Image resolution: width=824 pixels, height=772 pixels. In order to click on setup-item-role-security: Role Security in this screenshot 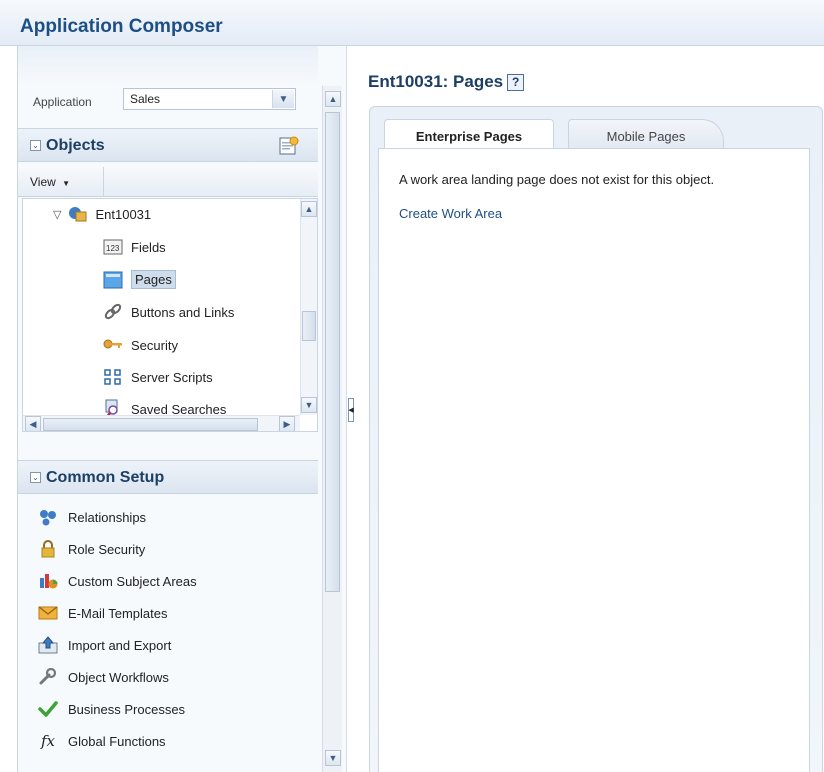, I will do `click(91, 549)`.